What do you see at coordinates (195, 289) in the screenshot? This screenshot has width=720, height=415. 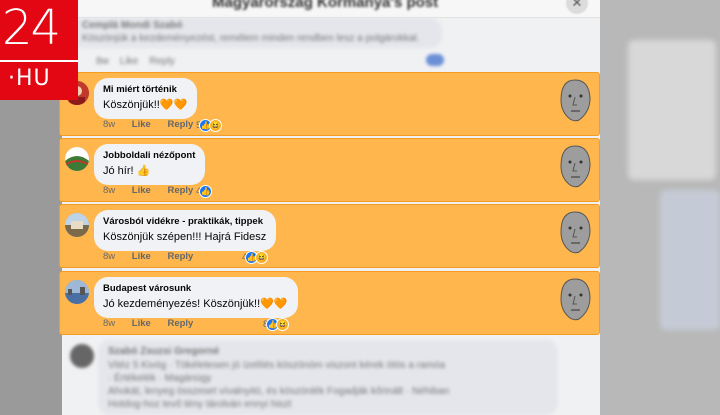 I see `comment-author: Budapest városunk` at bounding box center [195, 289].